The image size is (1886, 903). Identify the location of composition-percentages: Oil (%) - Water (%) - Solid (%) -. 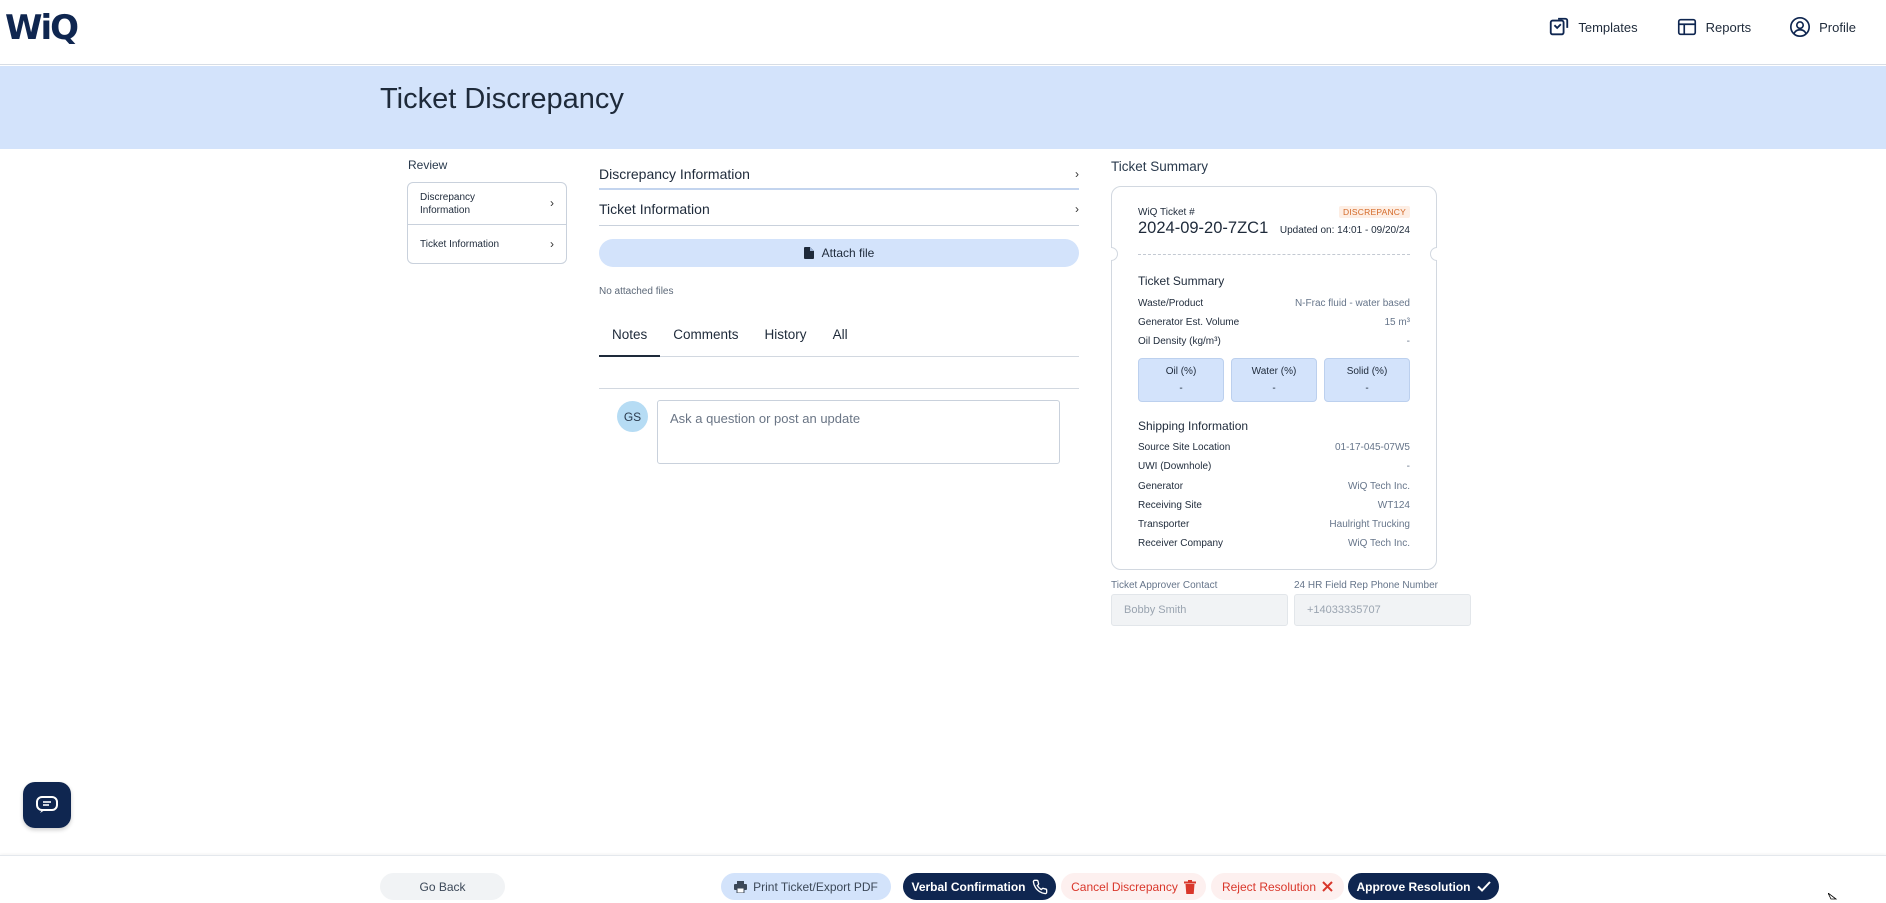
(1274, 380).